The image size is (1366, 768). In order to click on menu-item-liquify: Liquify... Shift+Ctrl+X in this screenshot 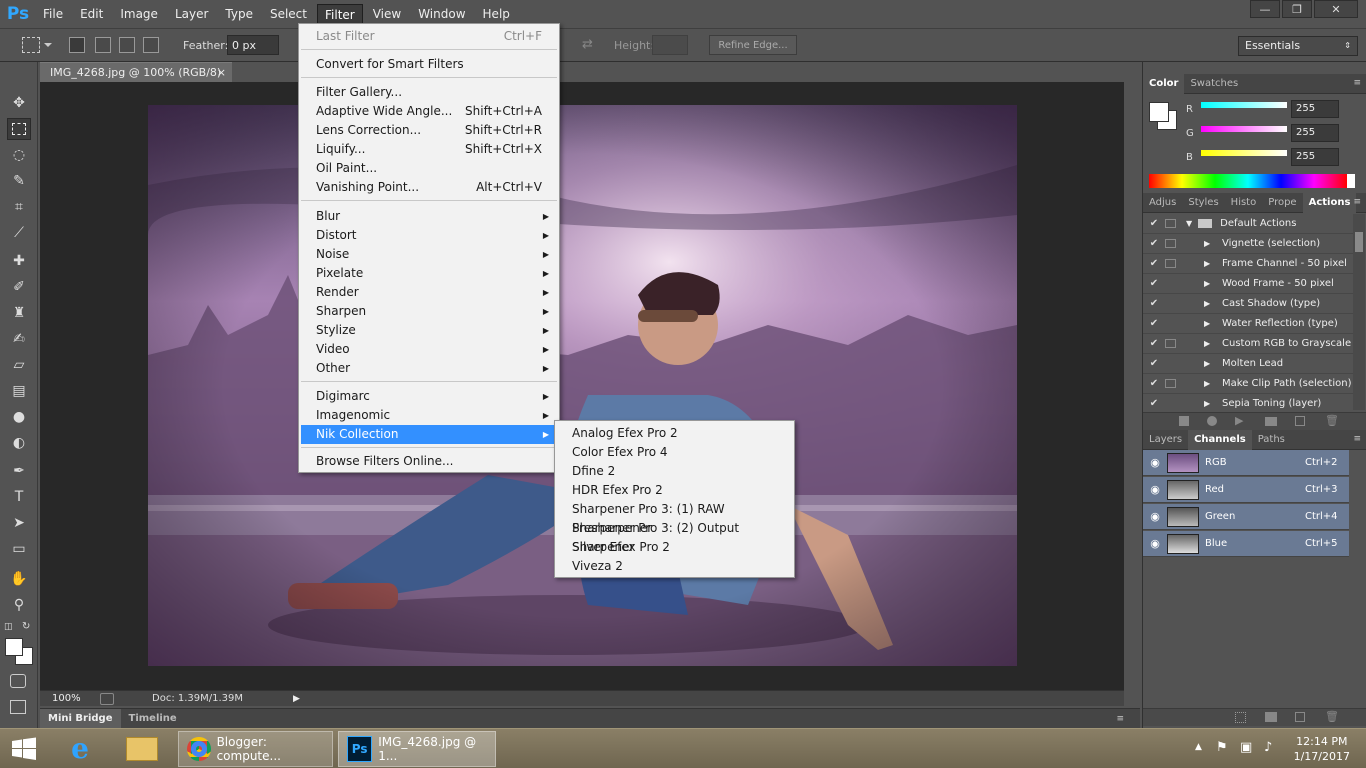, I will do `click(429, 149)`.